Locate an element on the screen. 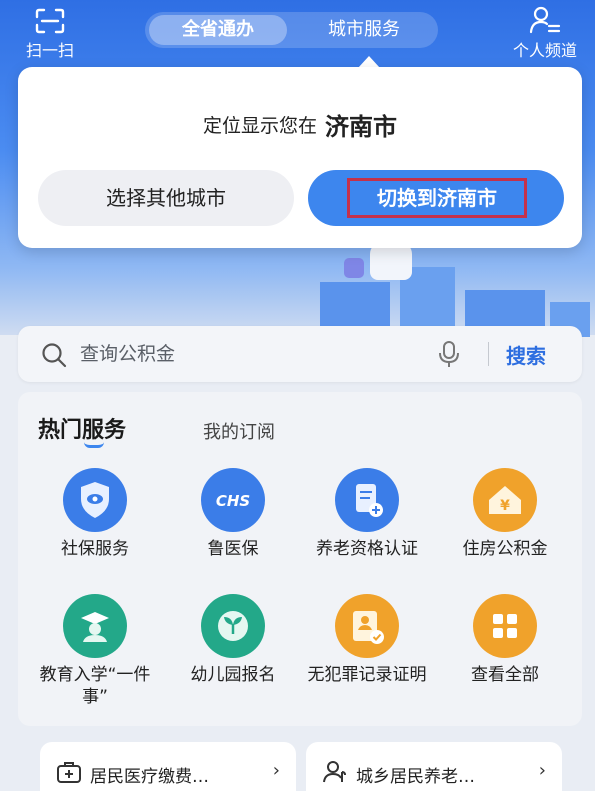 The height and width of the screenshot is (791, 595). scan-label: 扫一扫 is located at coordinates (49, 50).